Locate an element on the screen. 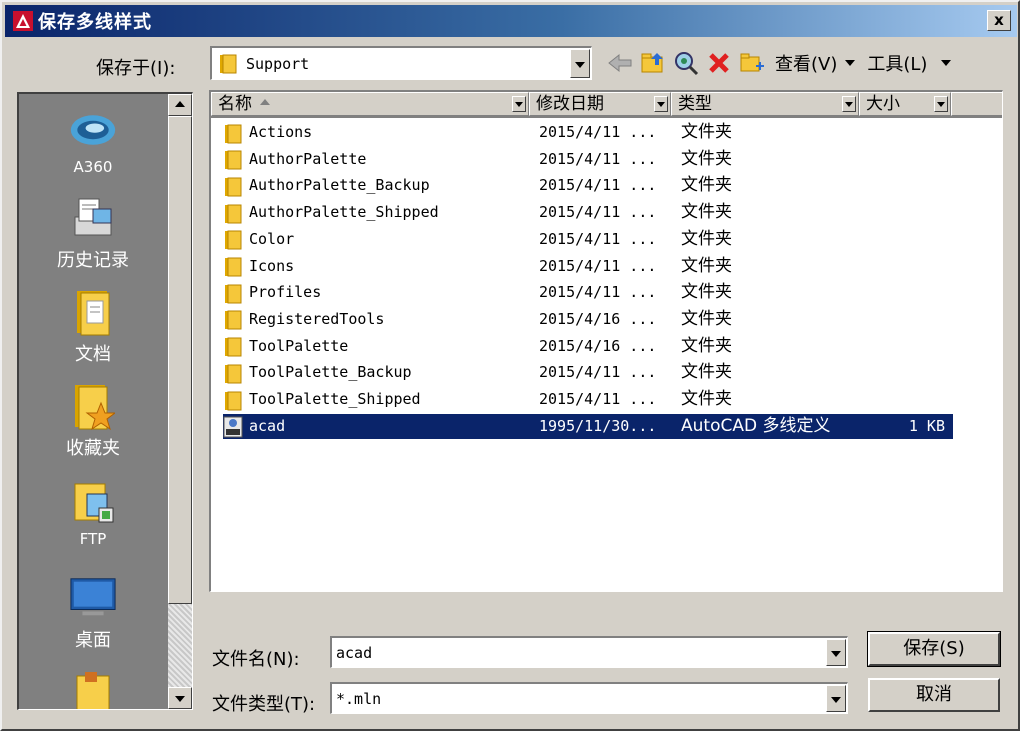 This screenshot has height=731, width=1020. save-in-dropdown-button is located at coordinates (580, 63).